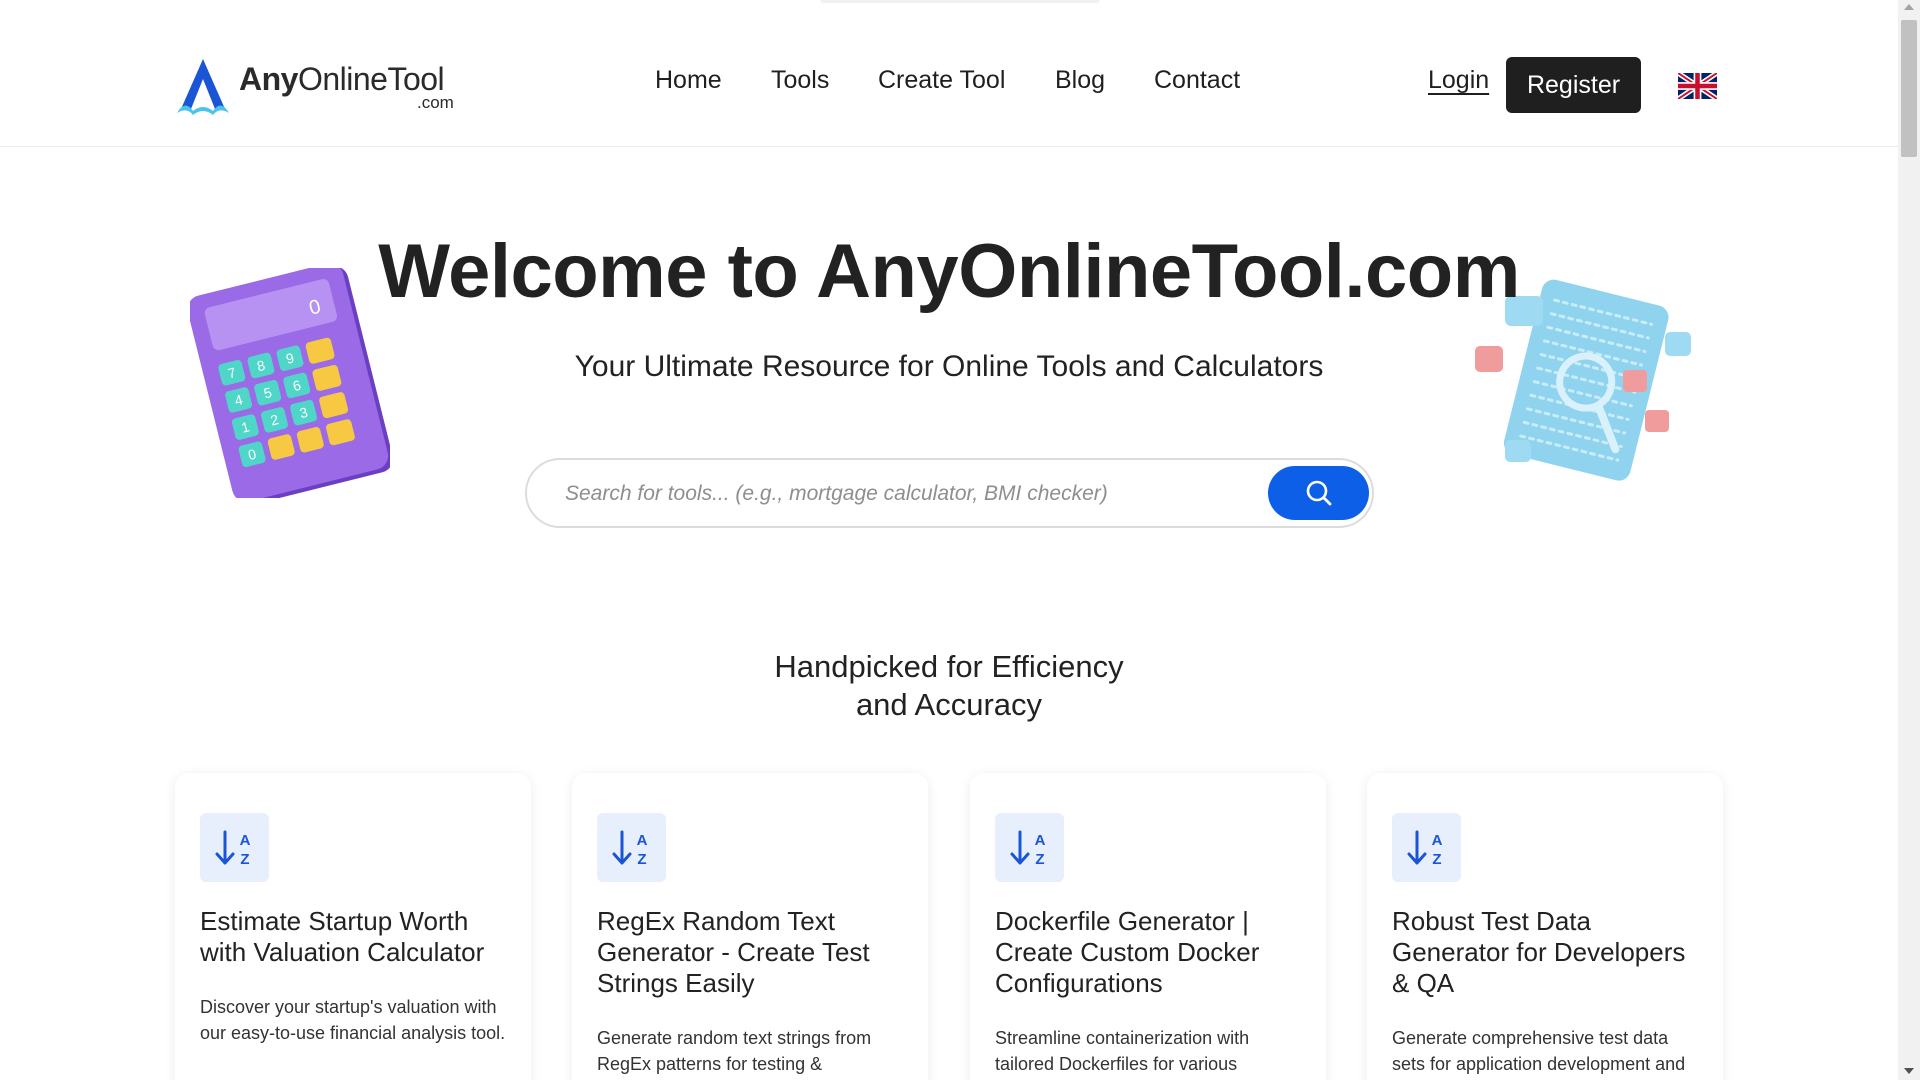 The width and height of the screenshot is (1920, 1080). I want to click on scroll-thumb, so click(1909, 88).